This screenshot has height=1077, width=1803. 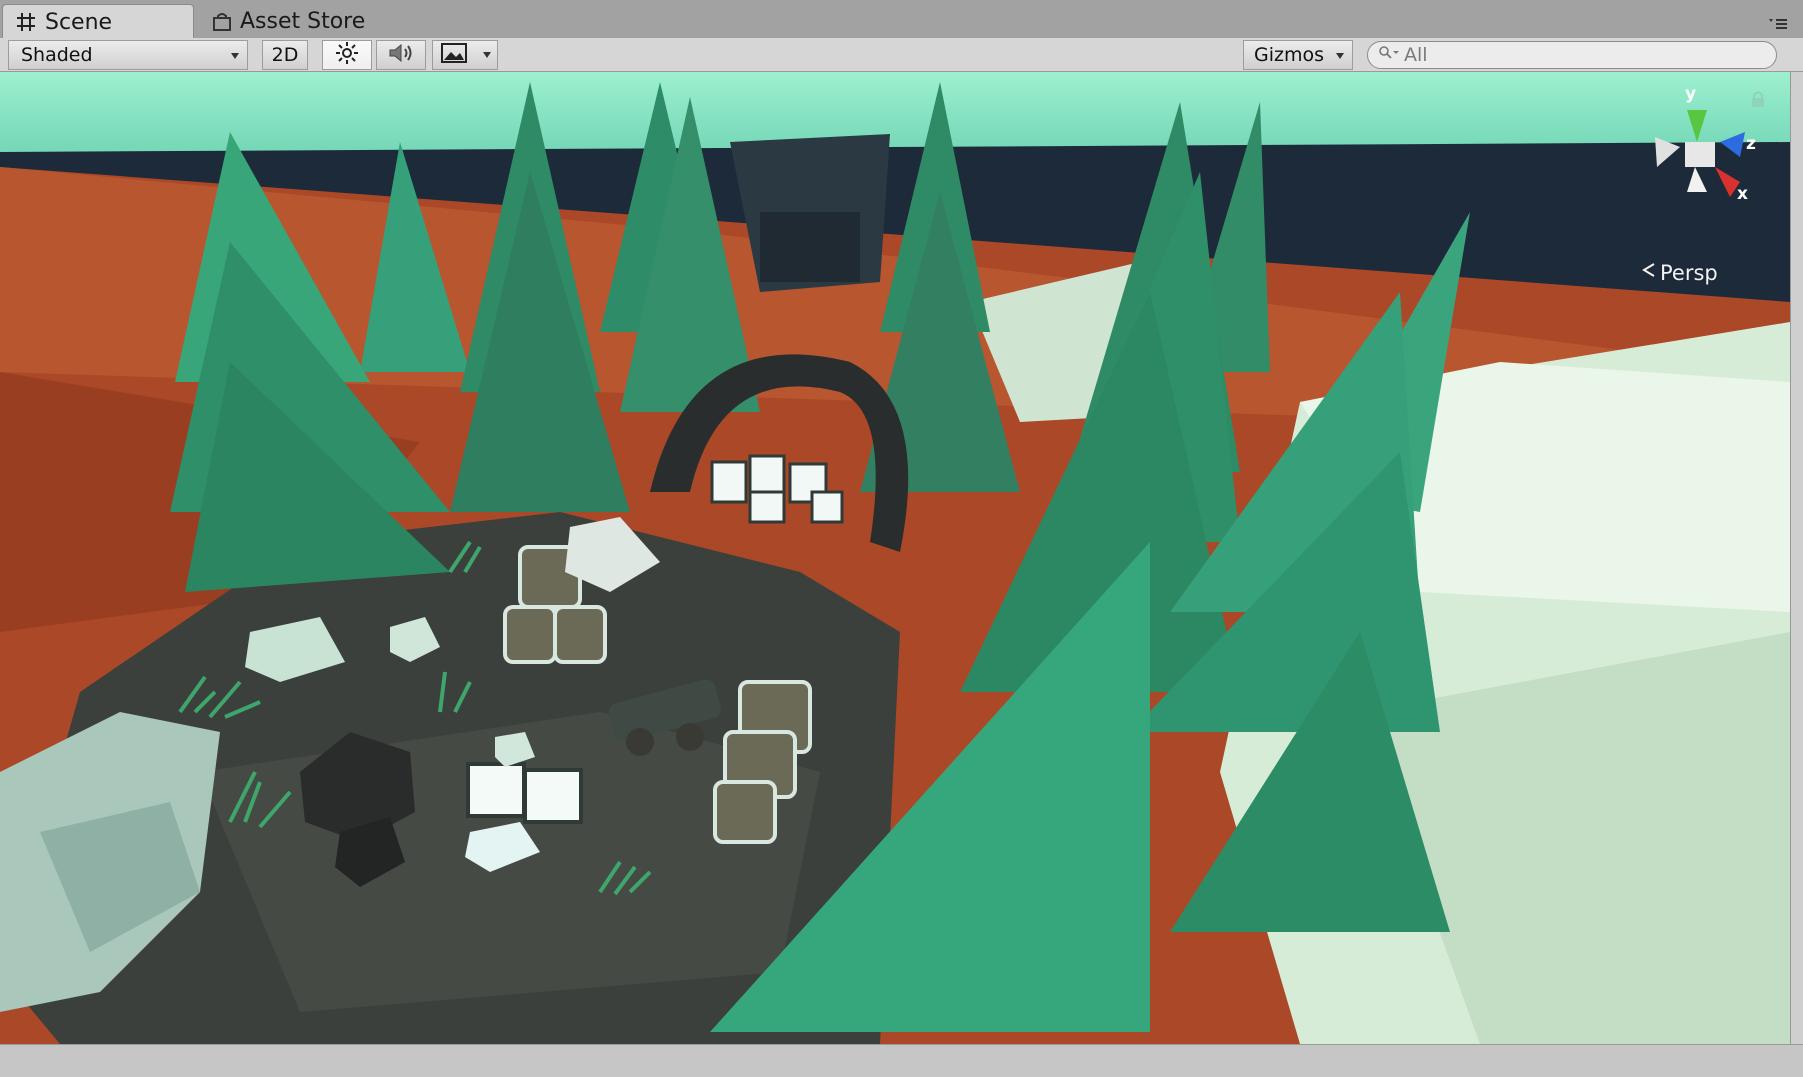 I want to click on bottom-bar, so click(x=901, y=1060).